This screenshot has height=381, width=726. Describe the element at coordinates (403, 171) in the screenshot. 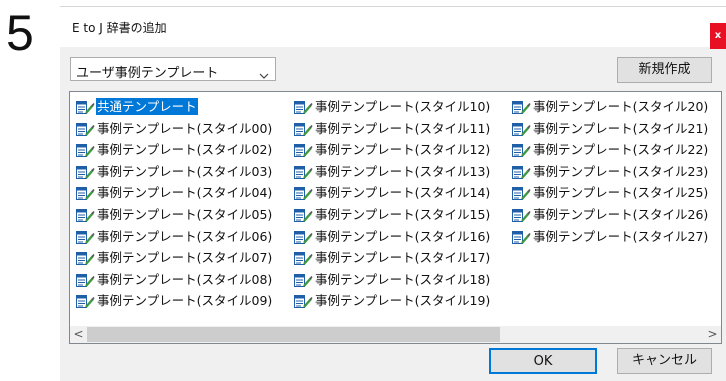

I see `list-item-label: 事例テンプレート(スタイル13)` at that location.